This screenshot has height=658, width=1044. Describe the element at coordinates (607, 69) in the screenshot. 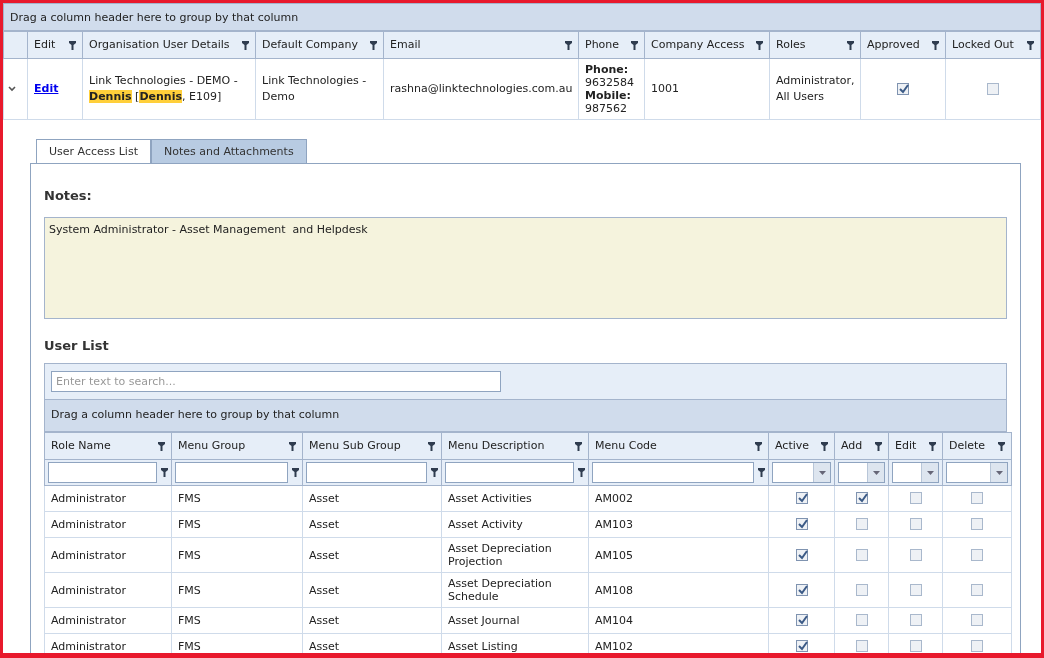

I see `phone-label: Phone:` at that location.